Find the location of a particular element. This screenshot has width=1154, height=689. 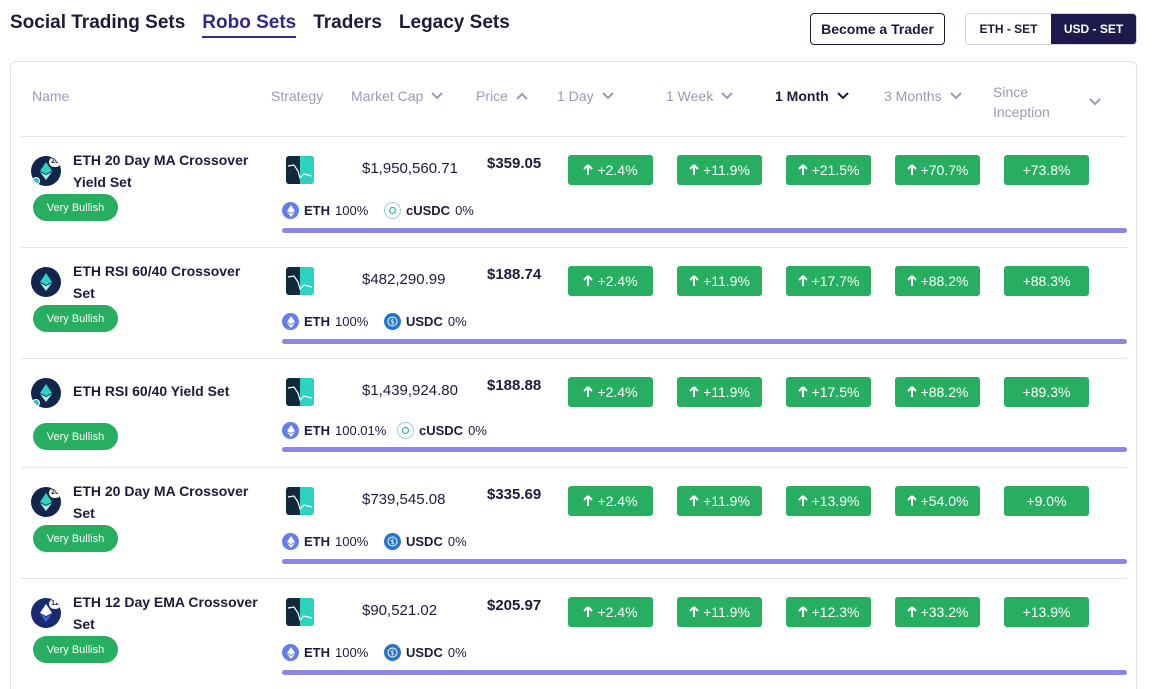

header-since-inception: Since Inception is located at coordinates (1053, 102).